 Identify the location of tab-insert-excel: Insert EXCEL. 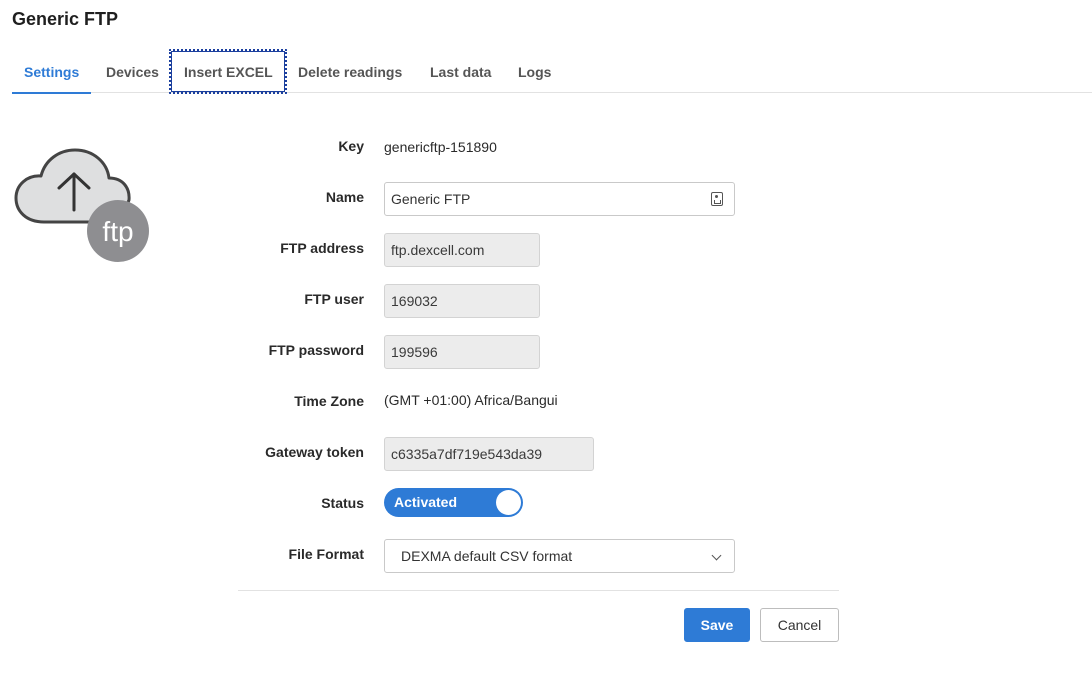
(228, 72).